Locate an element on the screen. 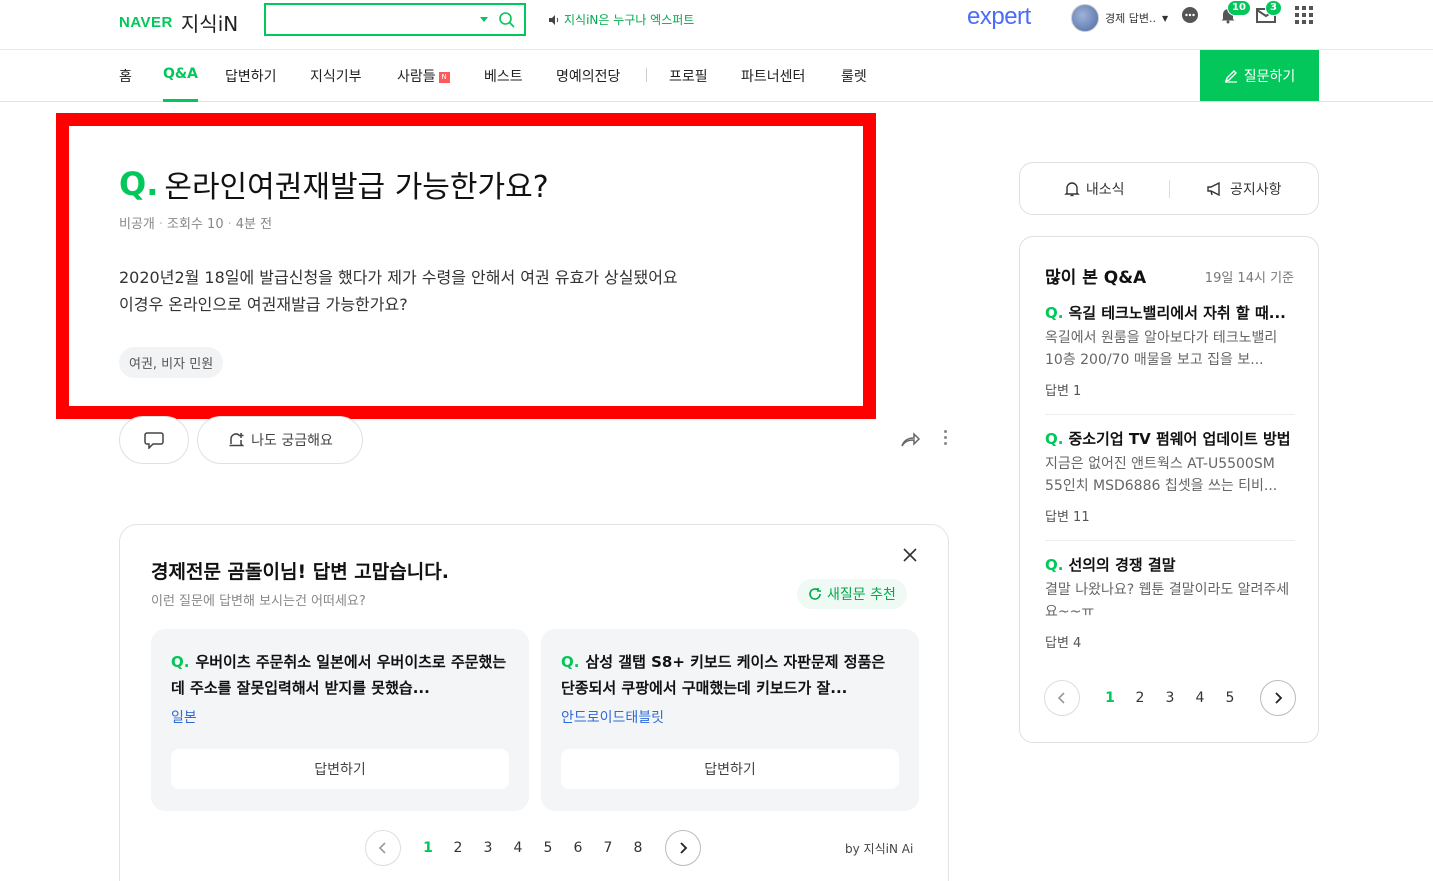 The width and height of the screenshot is (1433, 881). popular-item-title: Q. 중소기업 TV 펌웨어 업데이트 방법 is located at coordinates (1170, 439).